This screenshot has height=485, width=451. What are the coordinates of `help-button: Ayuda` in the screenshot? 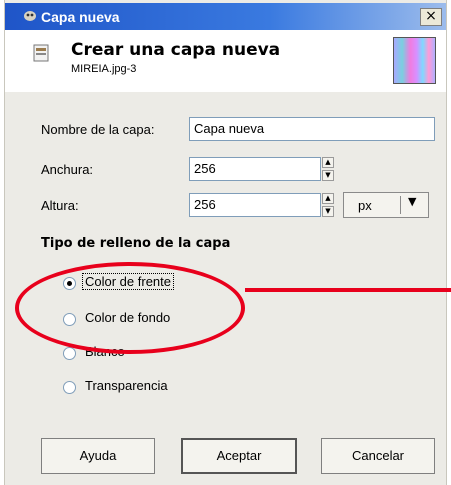 It's located at (98, 456).